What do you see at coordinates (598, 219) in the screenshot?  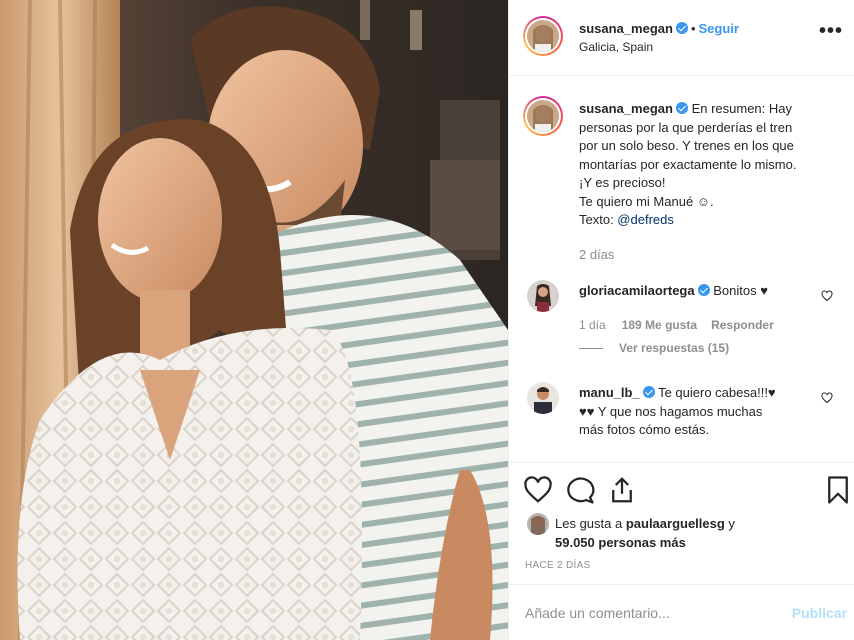 I see `caption-credit-label: Texto:` at bounding box center [598, 219].